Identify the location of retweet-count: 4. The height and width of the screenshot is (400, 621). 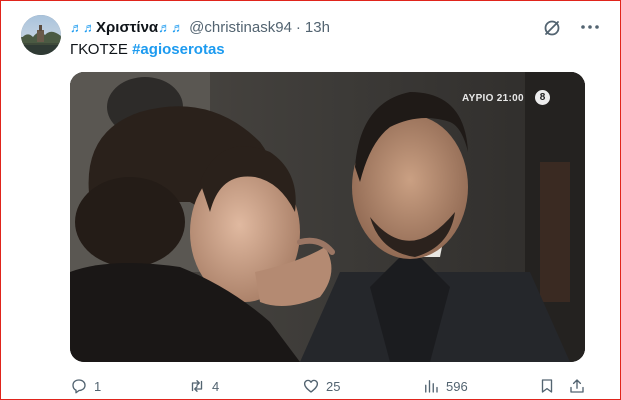
(216, 386).